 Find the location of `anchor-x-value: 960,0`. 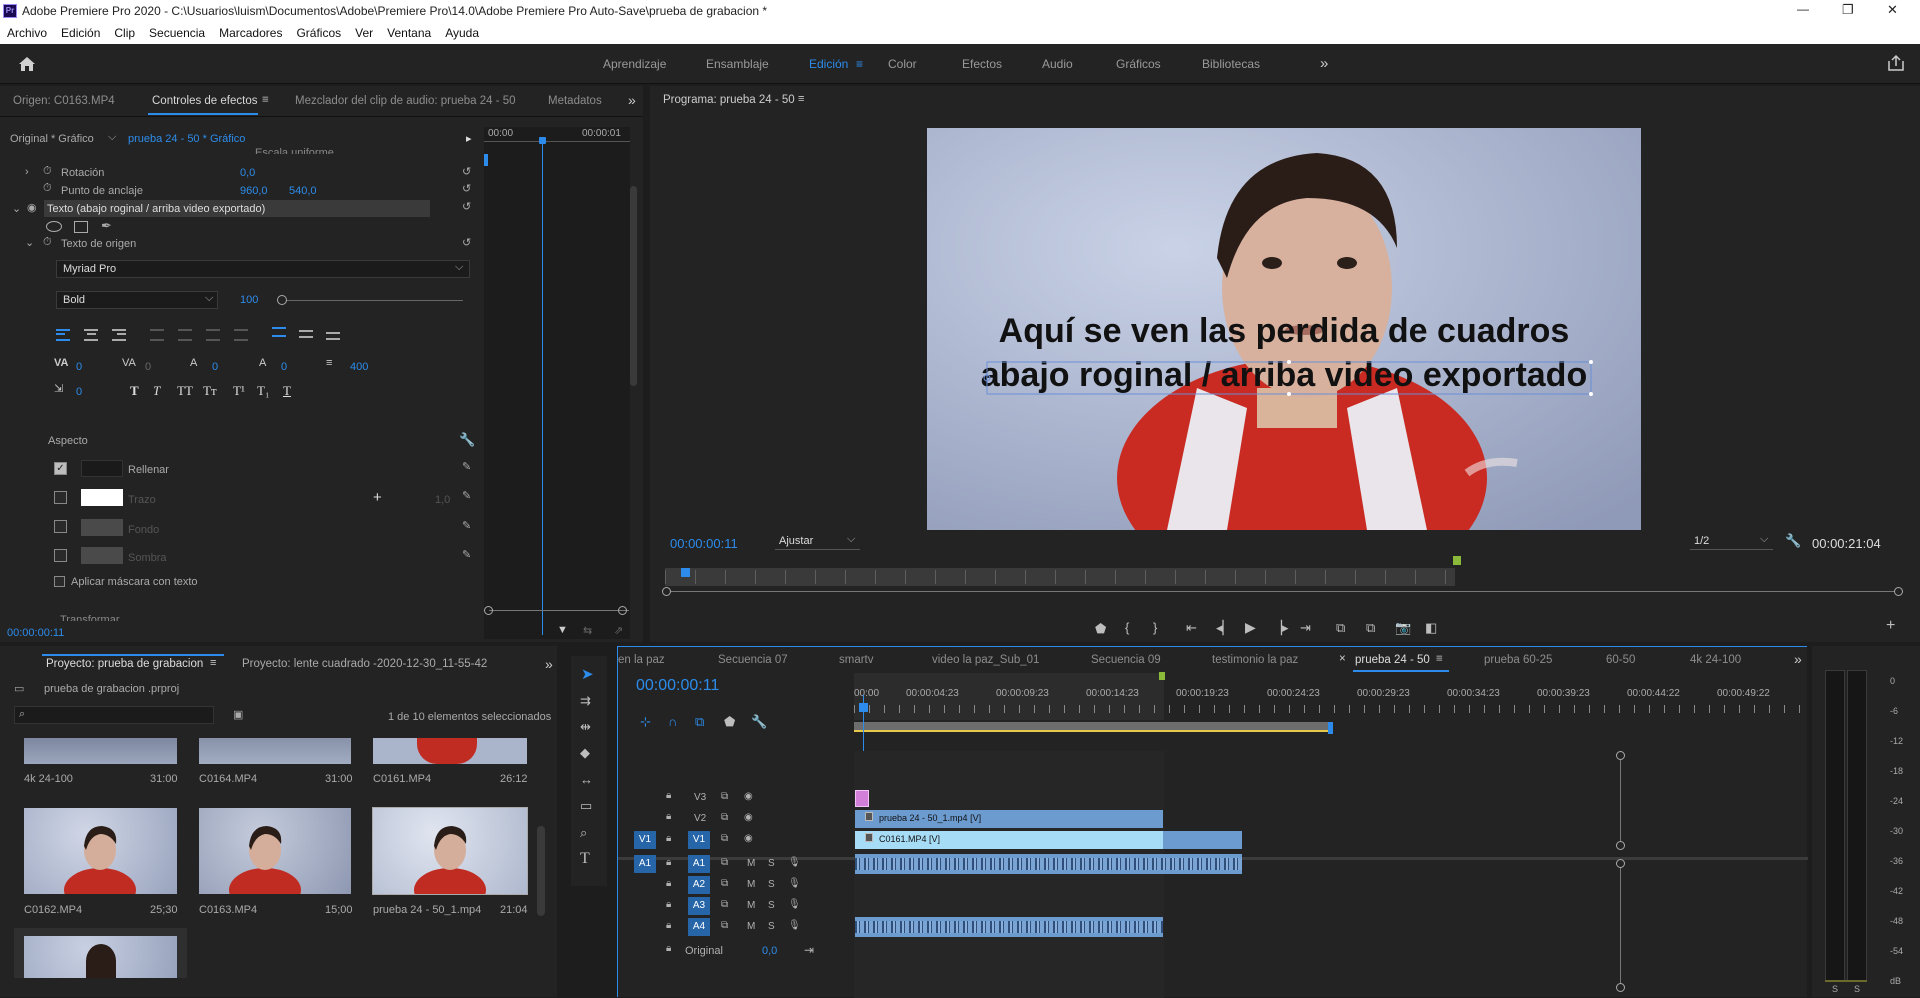

anchor-x-value: 960,0 is located at coordinates (254, 191).